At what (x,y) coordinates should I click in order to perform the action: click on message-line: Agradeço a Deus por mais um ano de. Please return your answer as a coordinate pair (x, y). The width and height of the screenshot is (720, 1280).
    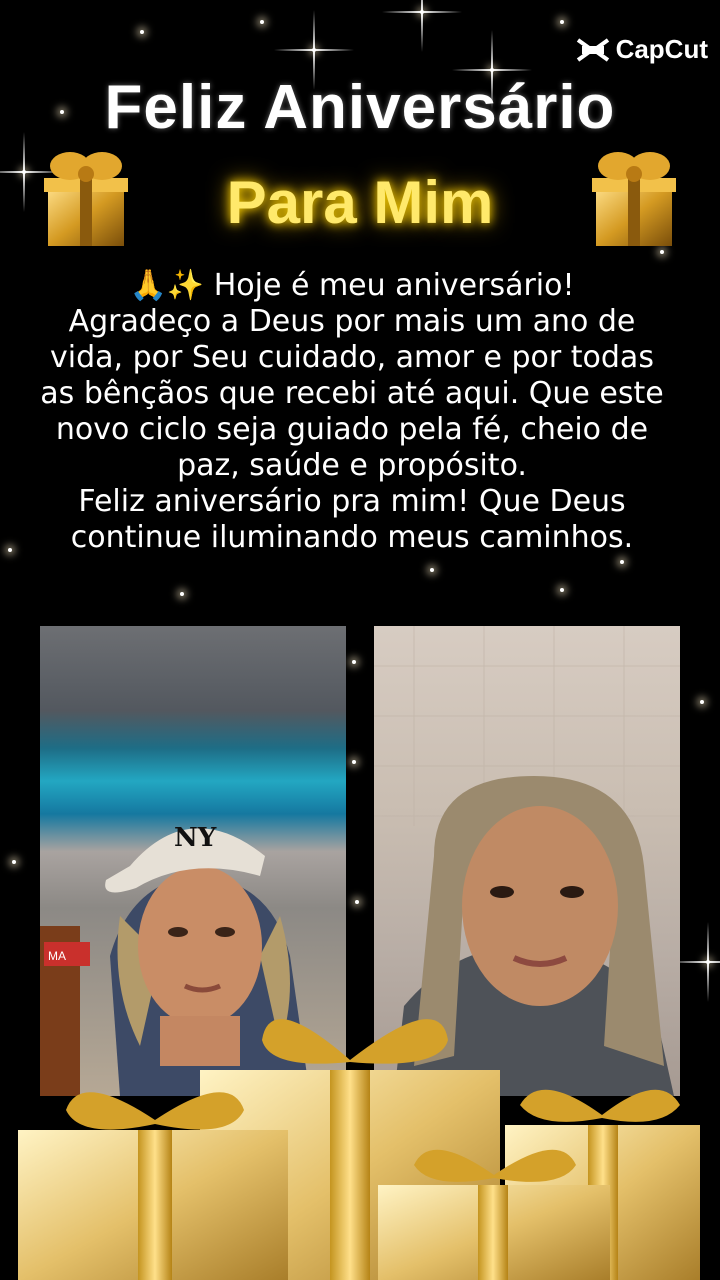
    Looking at the image, I should click on (352, 321).